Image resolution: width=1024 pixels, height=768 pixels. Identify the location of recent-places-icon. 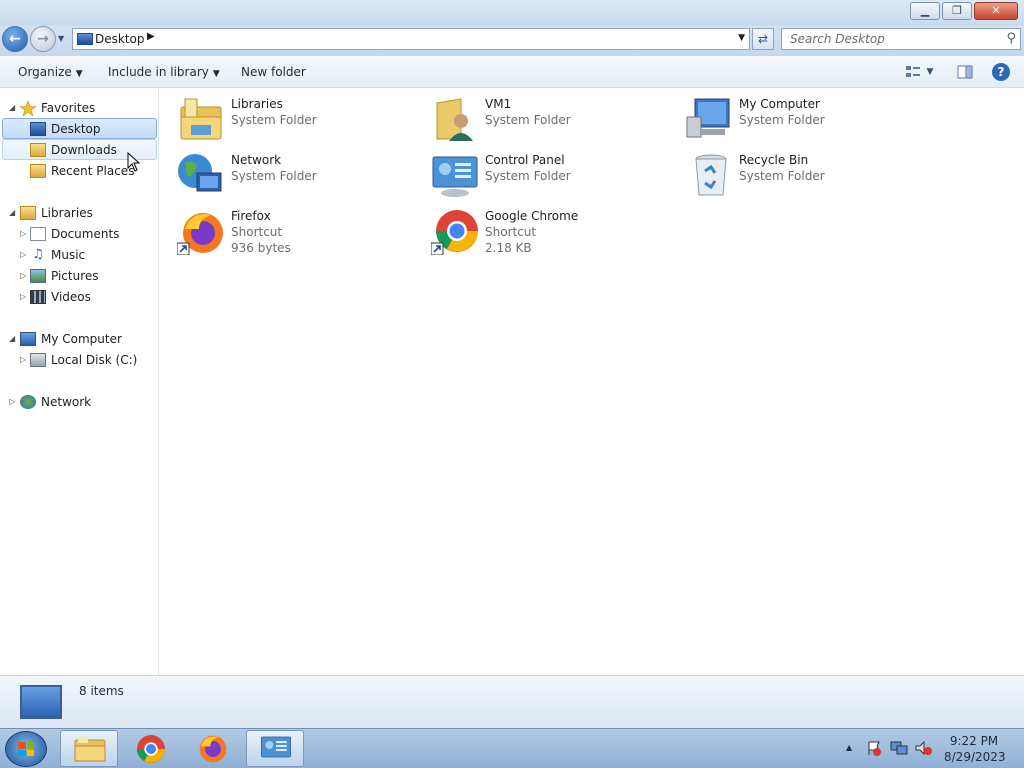
(38, 170).